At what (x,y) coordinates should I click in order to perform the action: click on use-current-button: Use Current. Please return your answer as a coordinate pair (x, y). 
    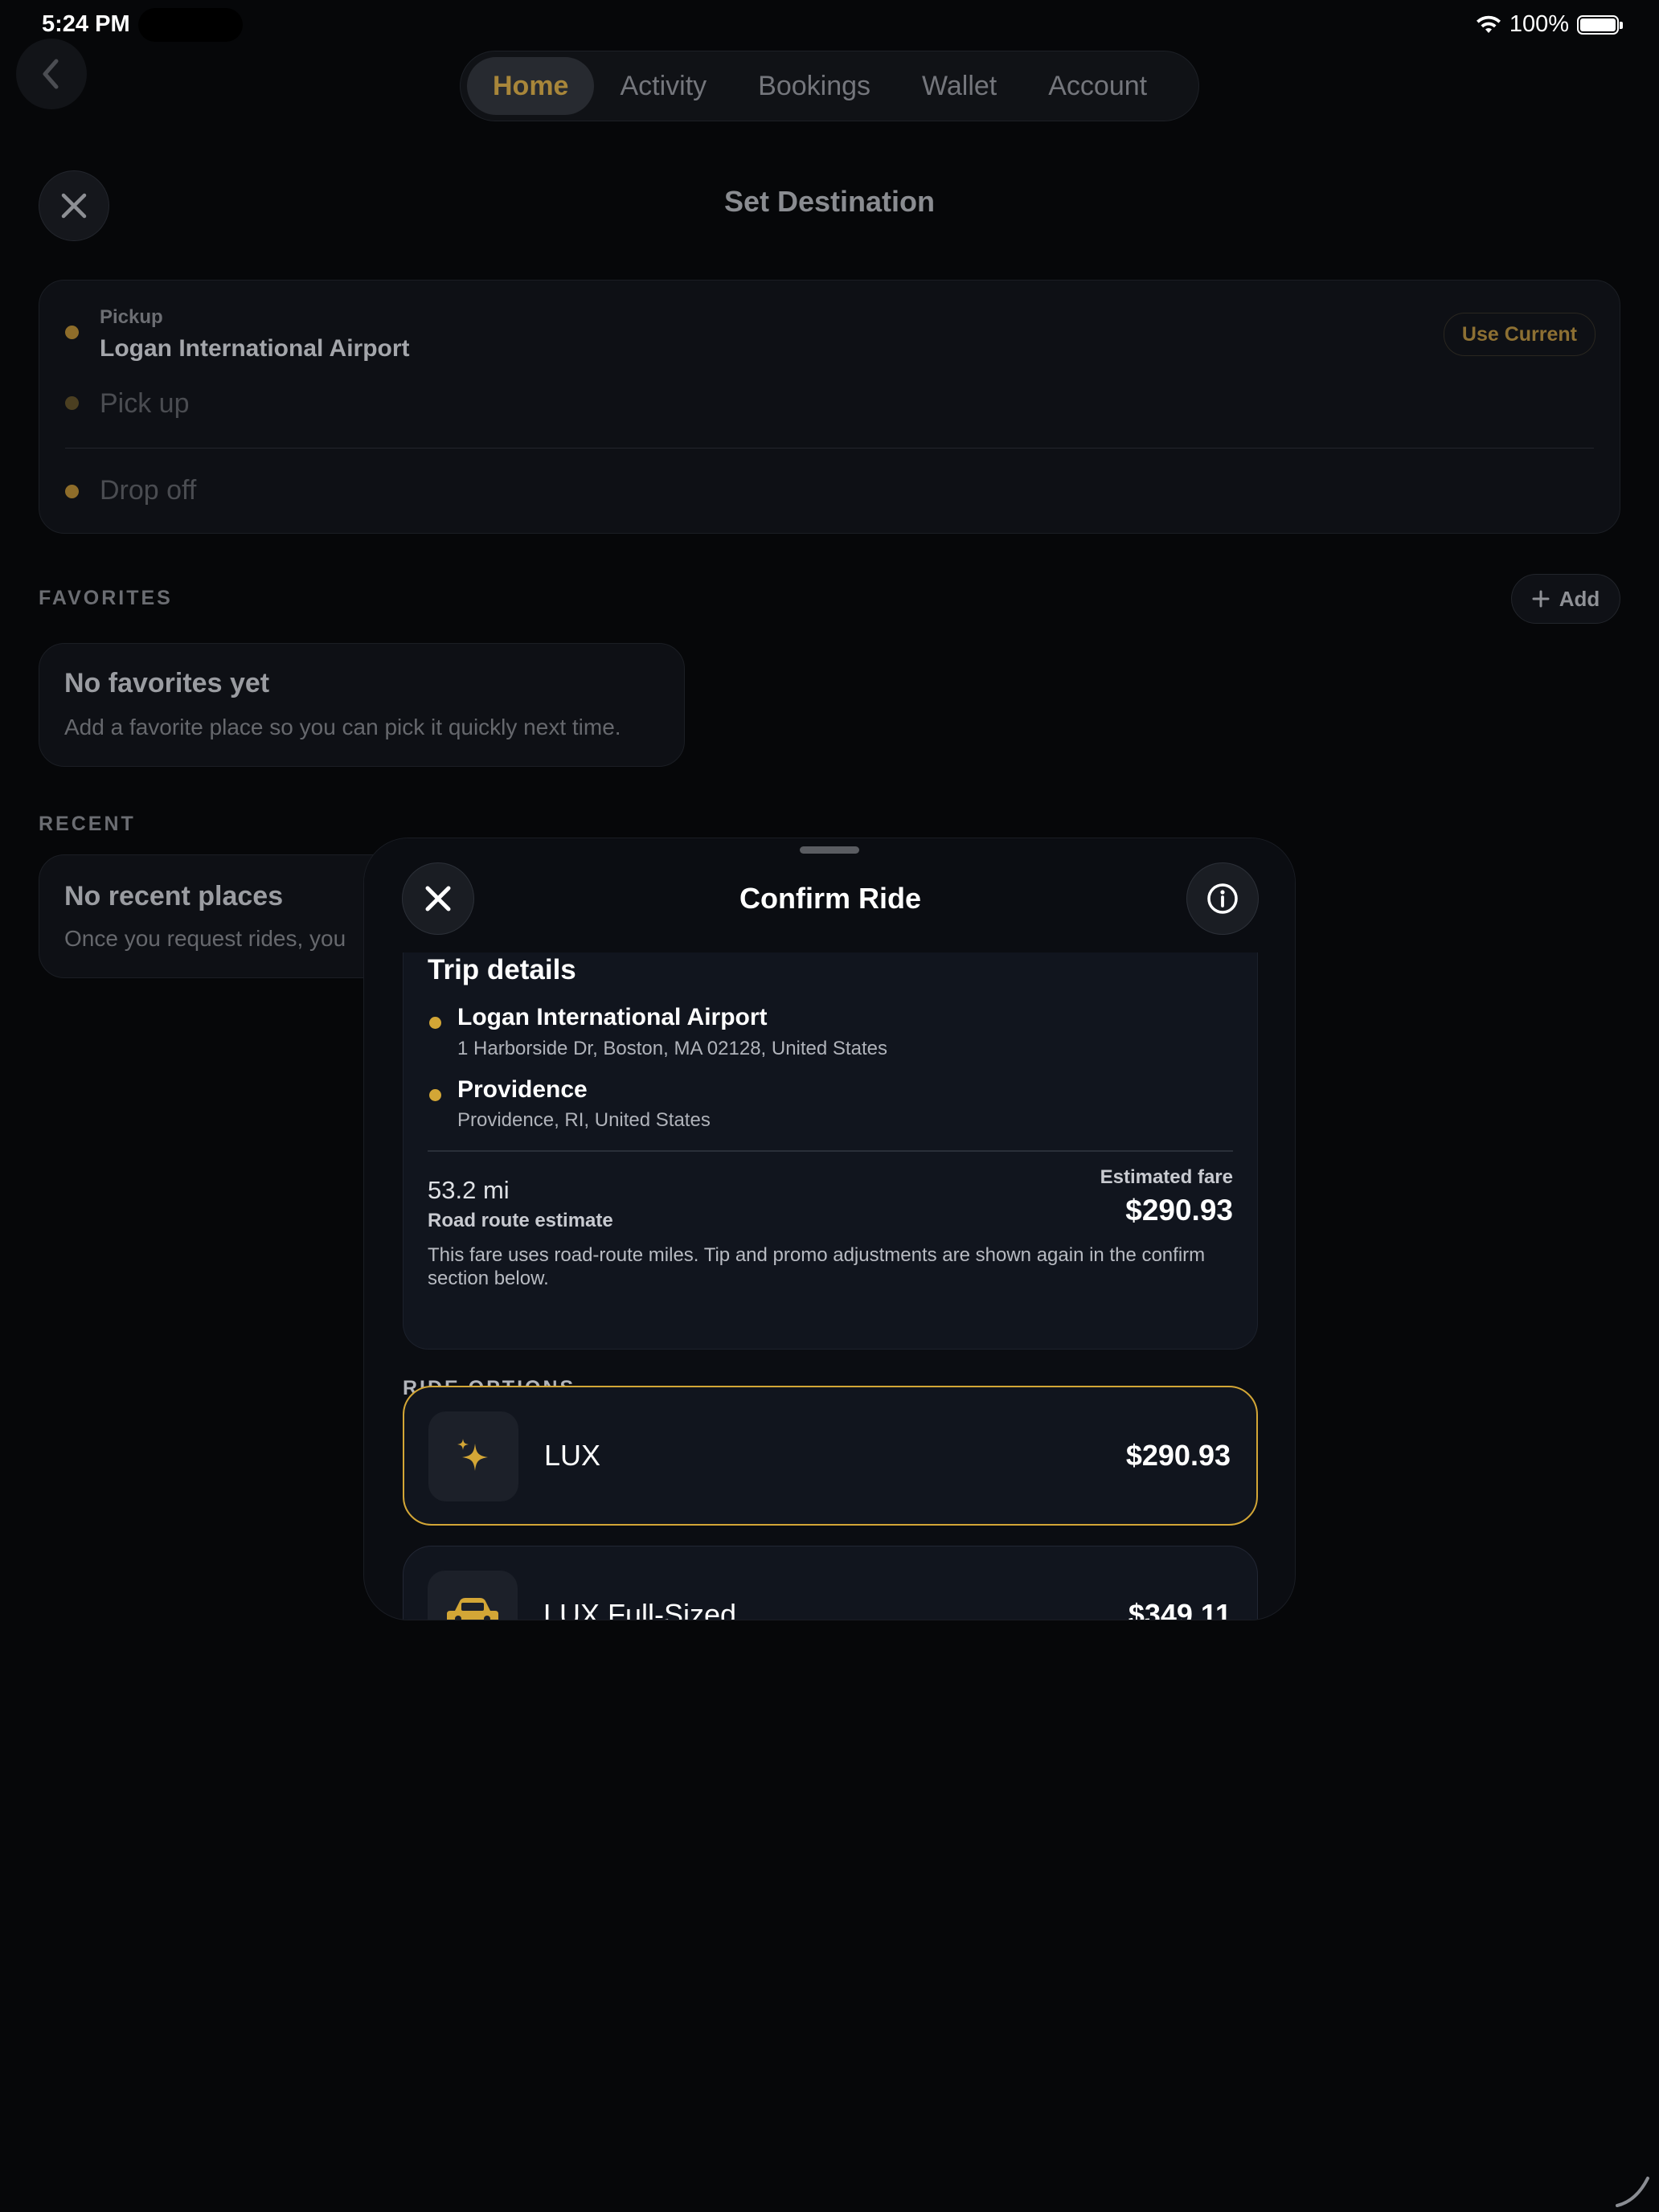
    Looking at the image, I should click on (1519, 334).